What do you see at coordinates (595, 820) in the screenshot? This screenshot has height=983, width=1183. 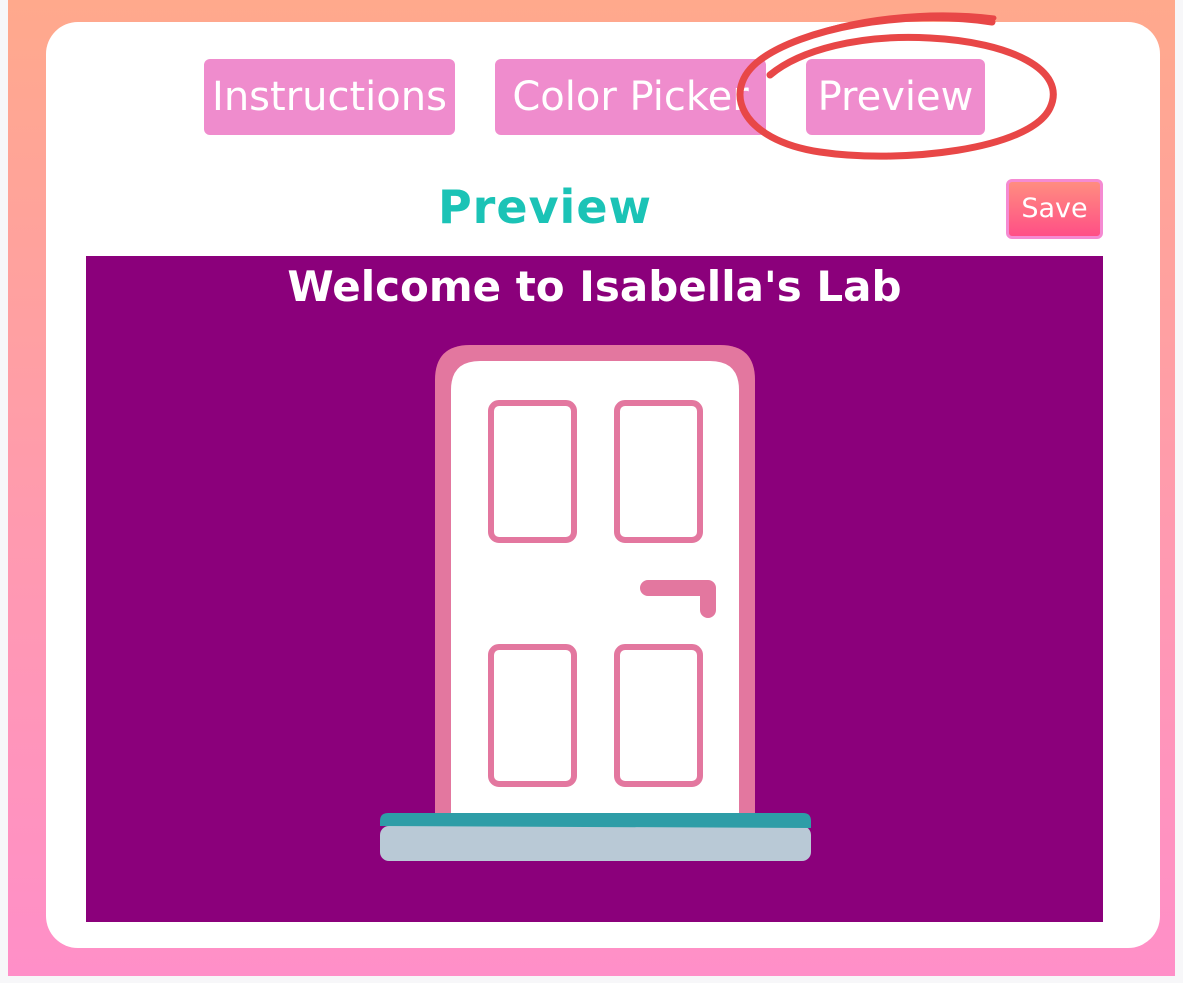 I see `door-step-top` at bounding box center [595, 820].